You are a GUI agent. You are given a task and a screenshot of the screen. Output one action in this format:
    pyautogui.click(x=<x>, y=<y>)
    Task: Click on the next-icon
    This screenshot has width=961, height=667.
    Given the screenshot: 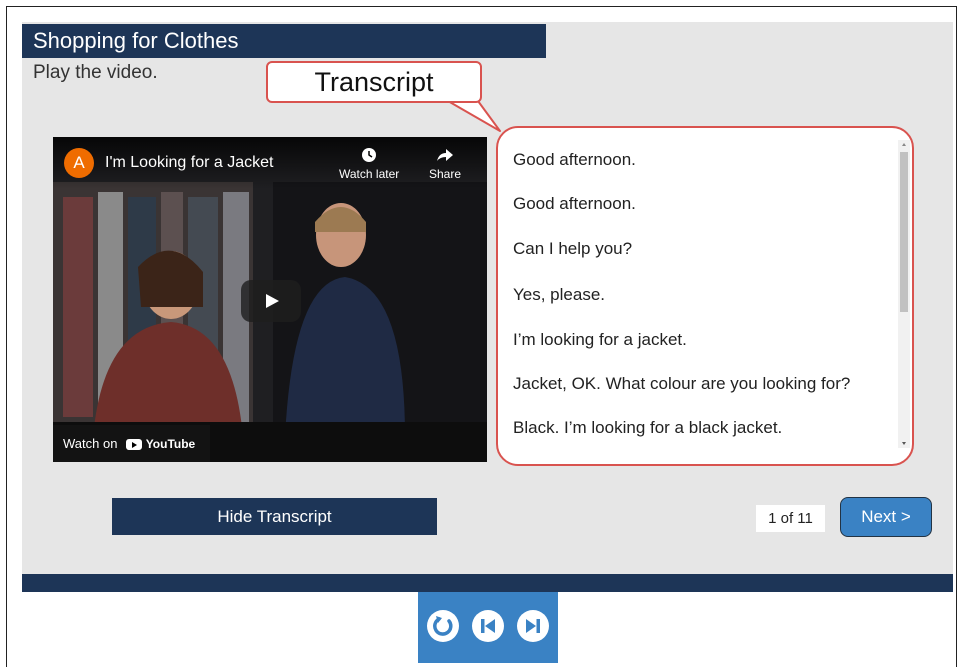 What is the action you would take?
    pyautogui.click(x=533, y=626)
    